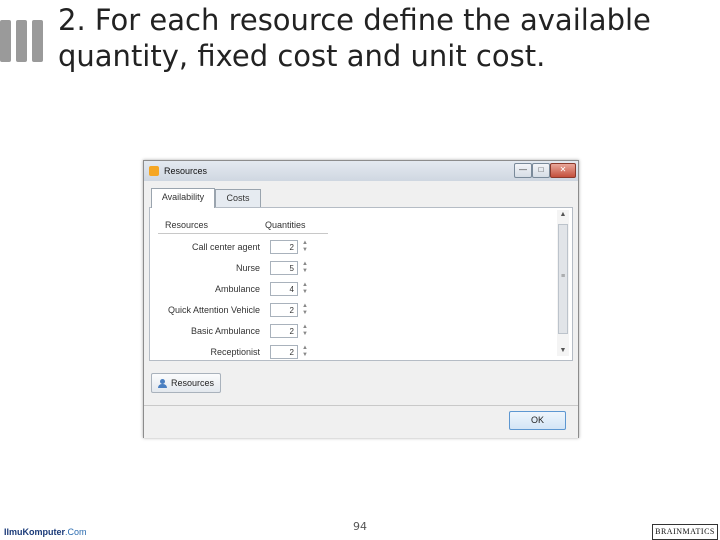 Image resolution: width=720 pixels, height=540 pixels. Describe the element at coordinates (563, 215) in the screenshot. I see `scroll-up-icon: ▲` at that location.